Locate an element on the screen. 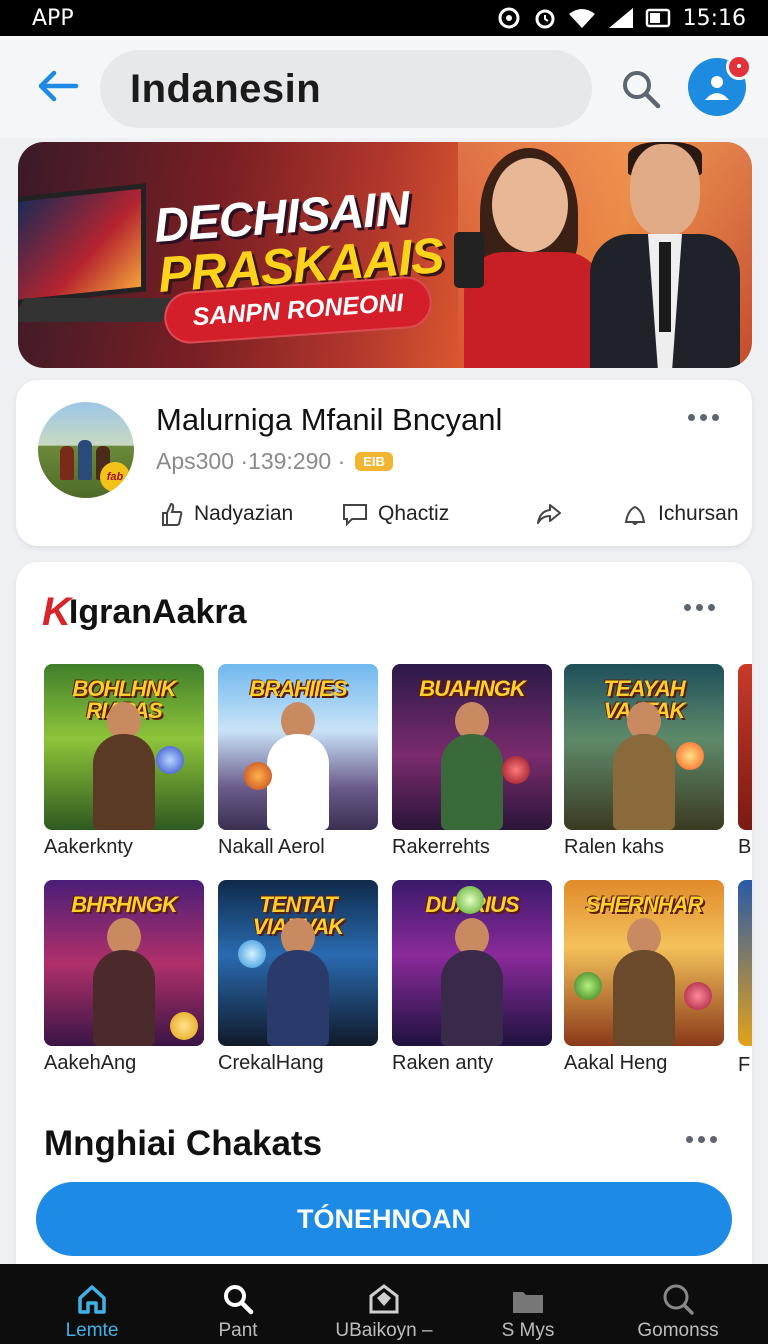 The height and width of the screenshot is (1344, 768). post-more-button is located at coordinates (703, 417).